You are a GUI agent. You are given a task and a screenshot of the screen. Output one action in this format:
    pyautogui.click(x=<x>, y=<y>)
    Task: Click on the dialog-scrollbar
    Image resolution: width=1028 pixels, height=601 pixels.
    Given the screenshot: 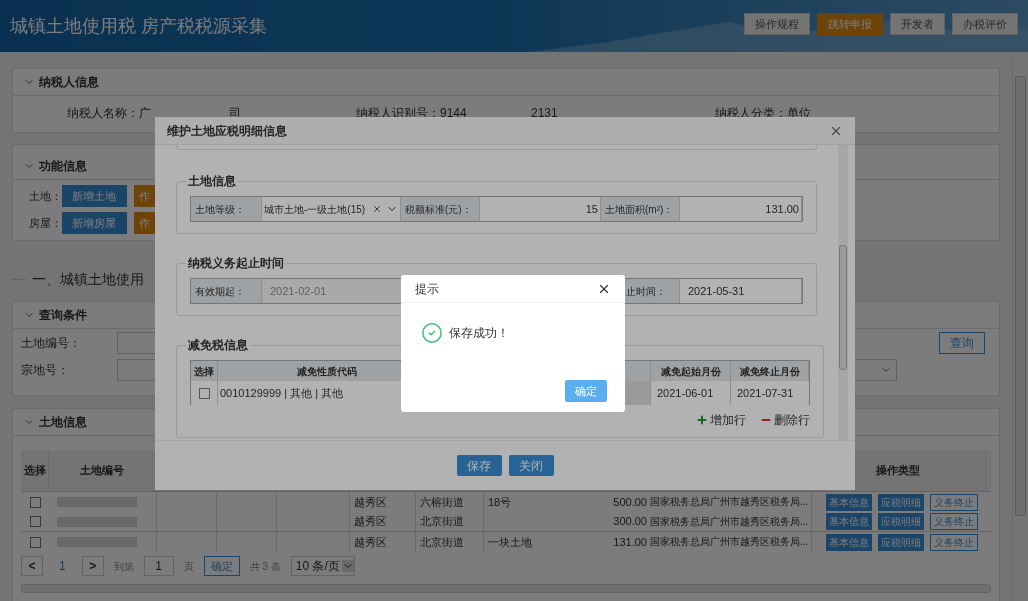 What is the action you would take?
    pyautogui.click(x=843, y=292)
    